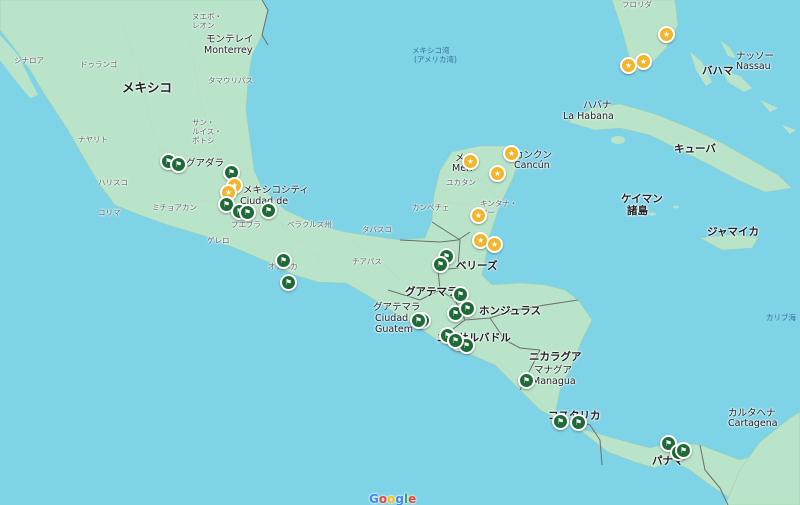  Describe the element at coordinates (394, 324) in the screenshot. I see `city-label-guatemala-city-en: Ciudad Guatem` at that location.